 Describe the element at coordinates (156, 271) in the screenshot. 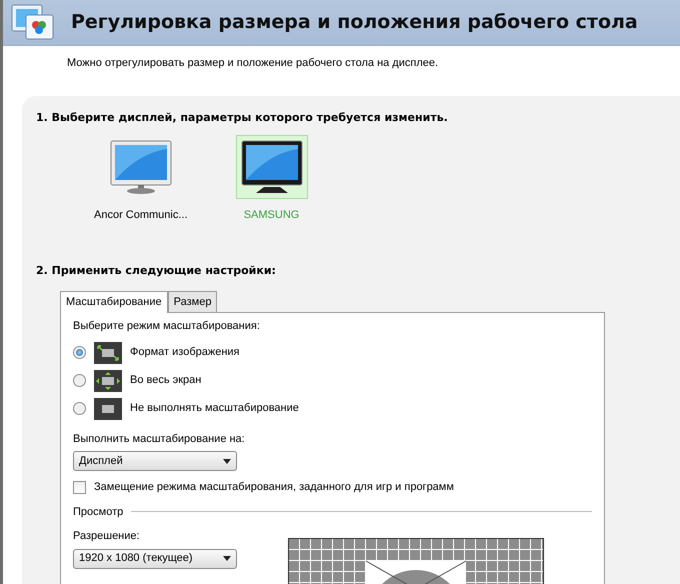

I see `section-heading: 2. Применить следующие настройки:` at that location.